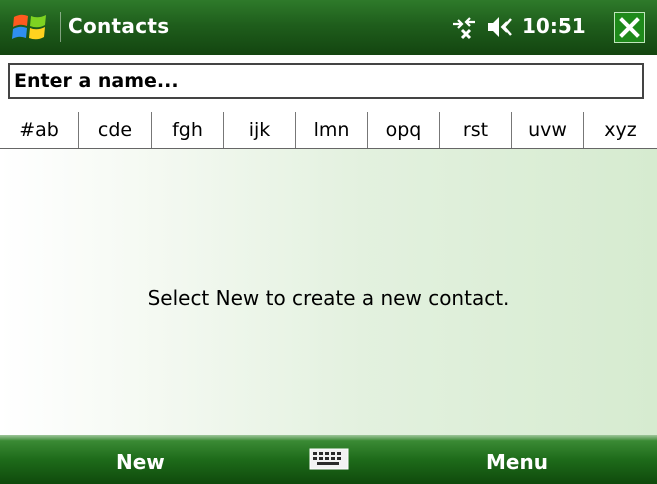 Image resolution: width=657 pixels, height=484 pixels. Describe the element at coordinates (188, 130) in the screenshot. I see `alpha-tab-fgh: fgh` at that location.